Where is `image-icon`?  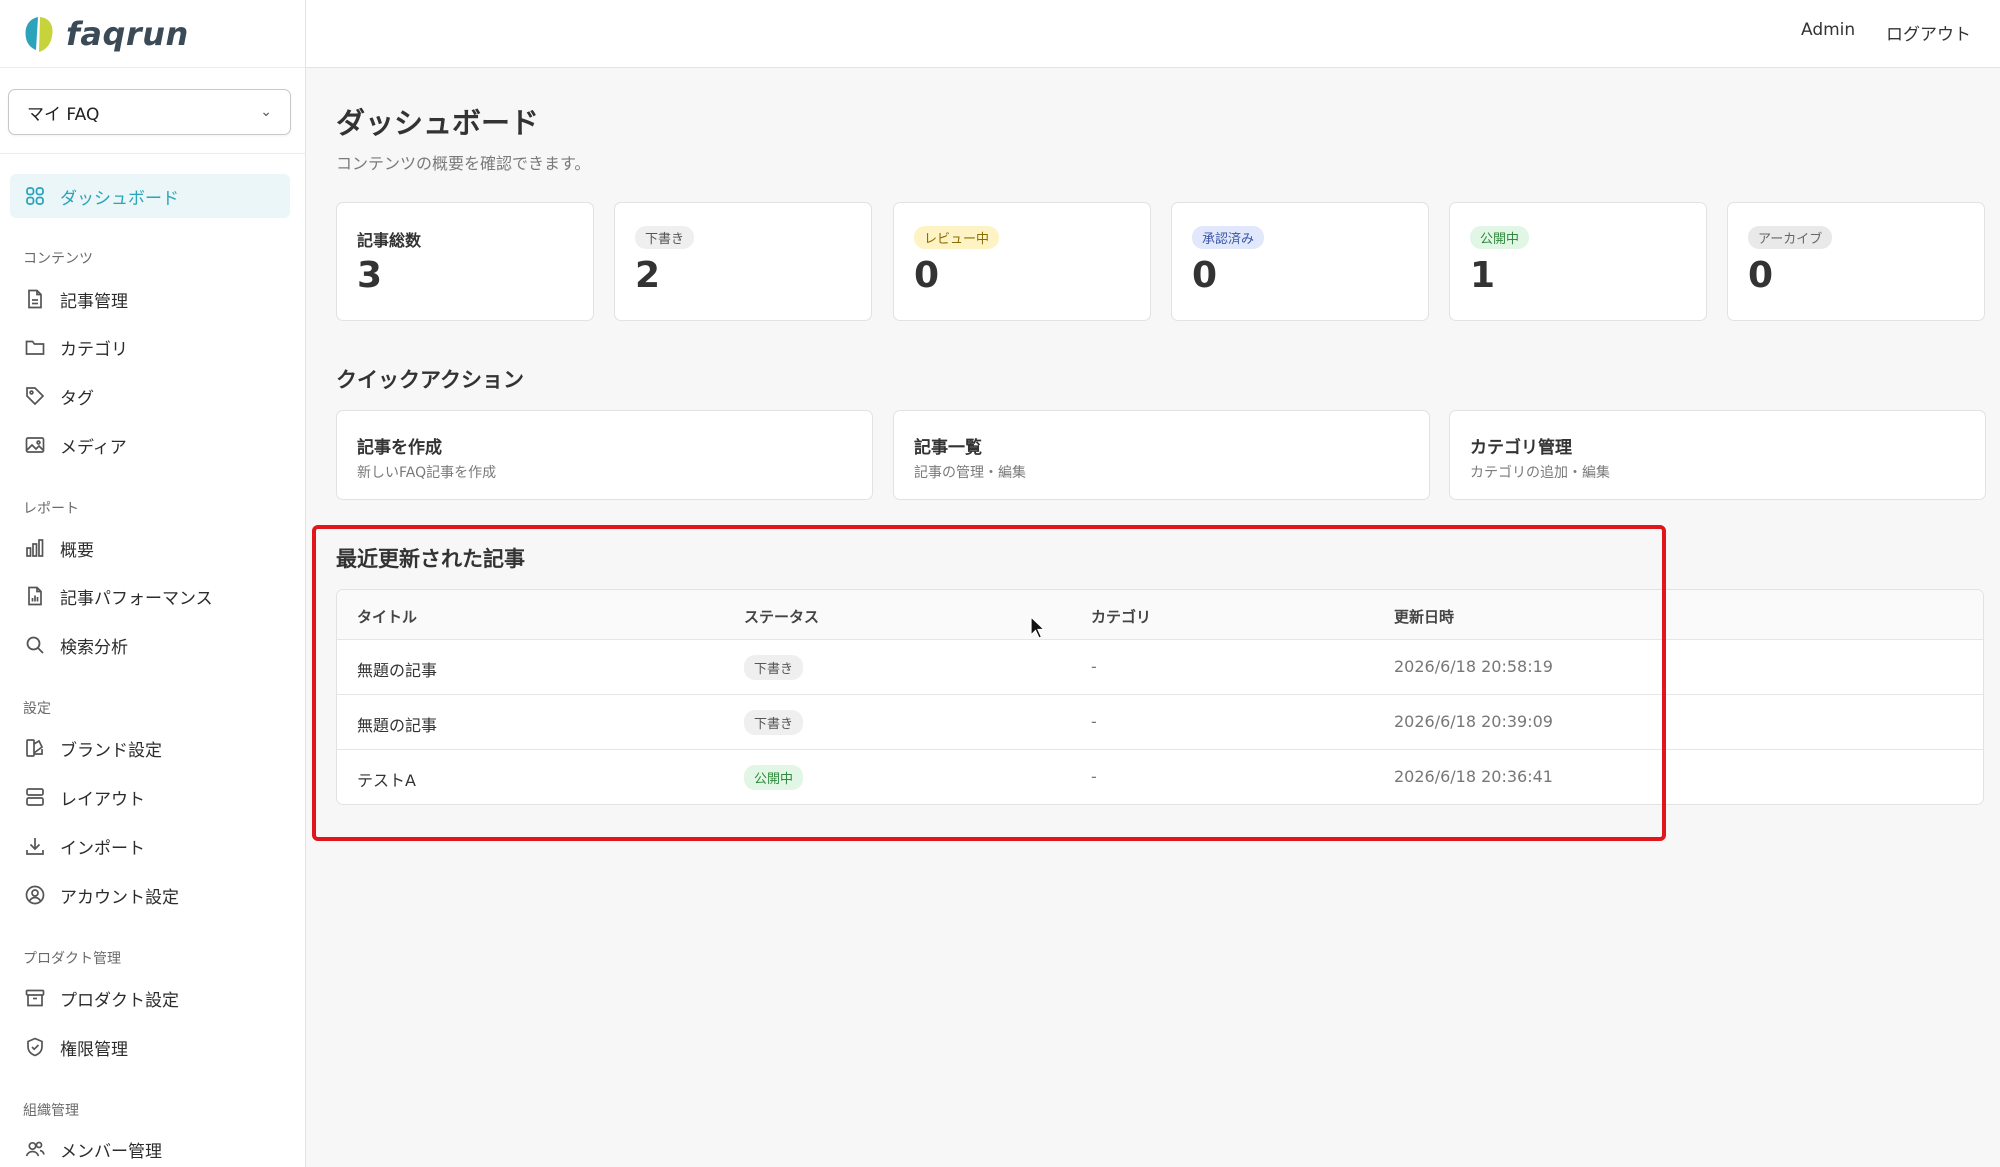 image-icon is located at coordinates (35, 445).